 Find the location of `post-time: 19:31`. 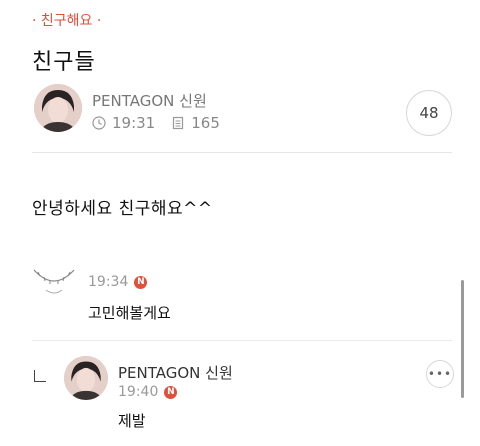

post-time: 19:31 is located at coordinates (134, 123).